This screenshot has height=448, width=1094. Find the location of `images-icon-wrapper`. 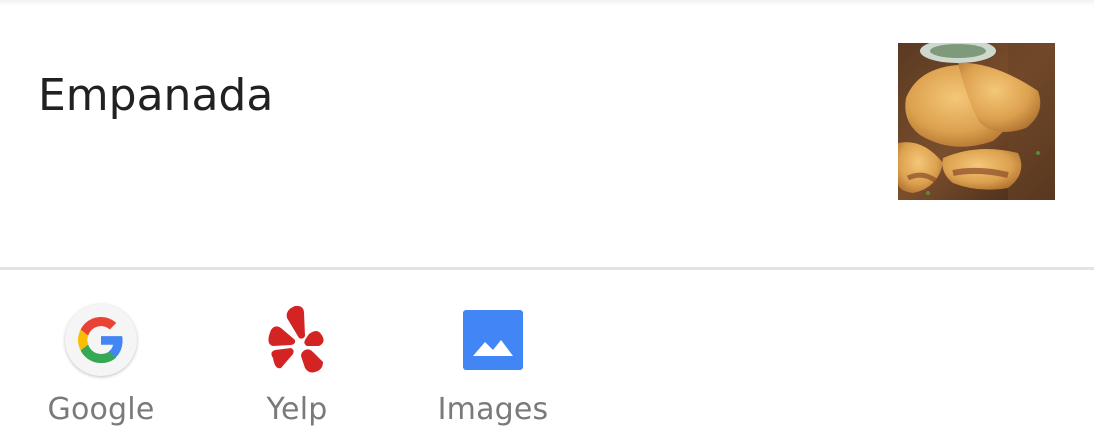

images-icon-wrapper is located at coordinates (493, 340).